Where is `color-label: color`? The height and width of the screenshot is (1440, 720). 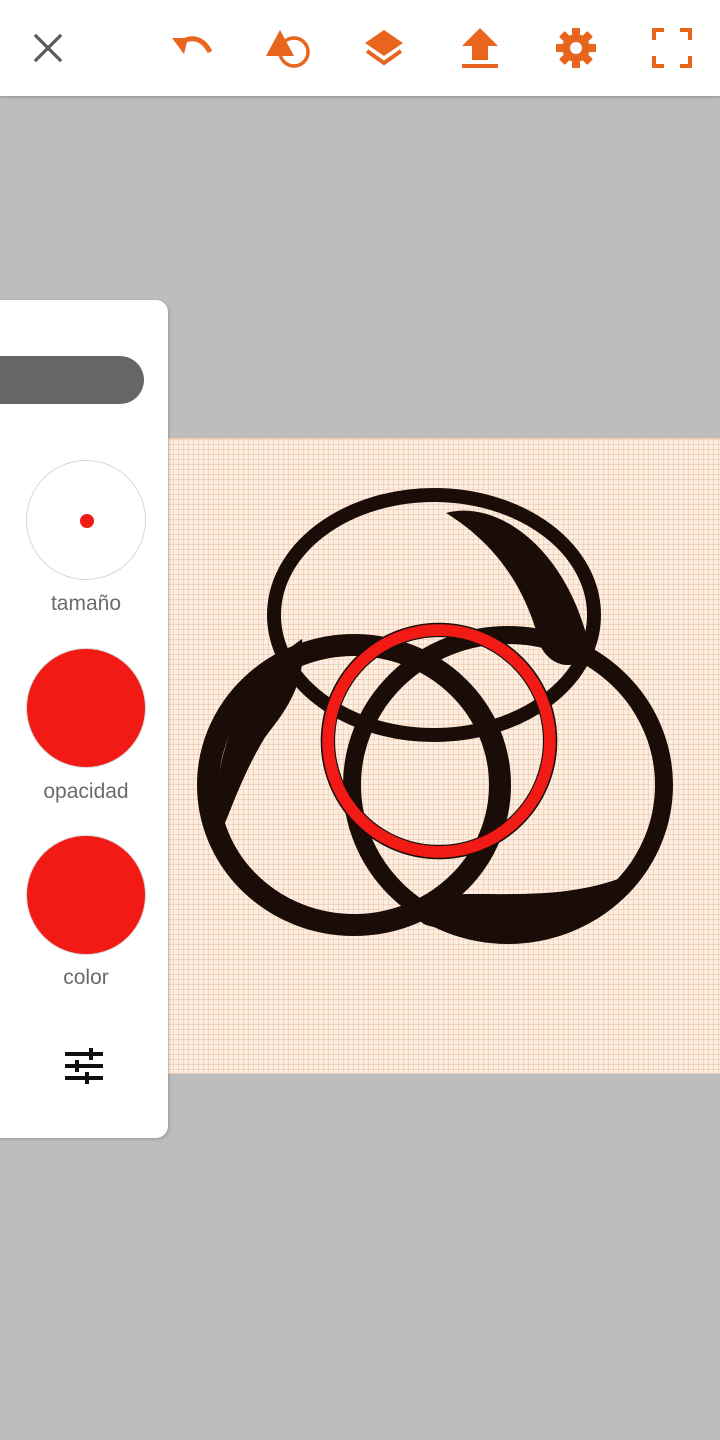 color-label: color is located at coordinates (86, 977).